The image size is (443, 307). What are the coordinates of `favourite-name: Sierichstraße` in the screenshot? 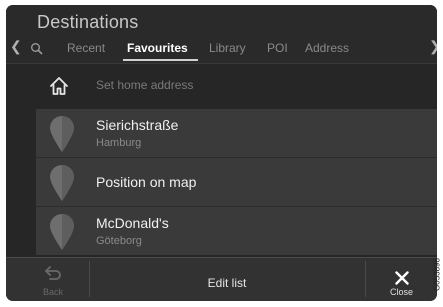 It's located at (137, 125).